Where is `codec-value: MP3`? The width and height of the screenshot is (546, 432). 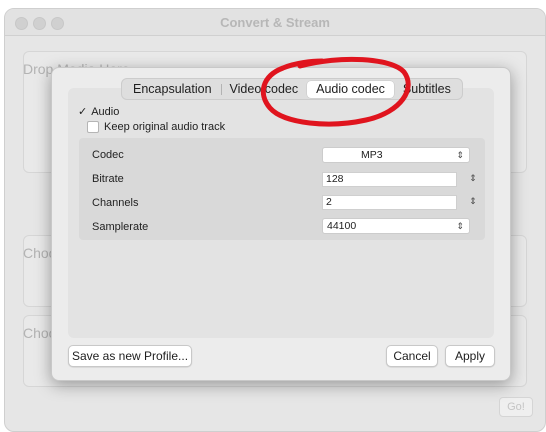
codec-value: MP3 is located at coordinates (372, 155).